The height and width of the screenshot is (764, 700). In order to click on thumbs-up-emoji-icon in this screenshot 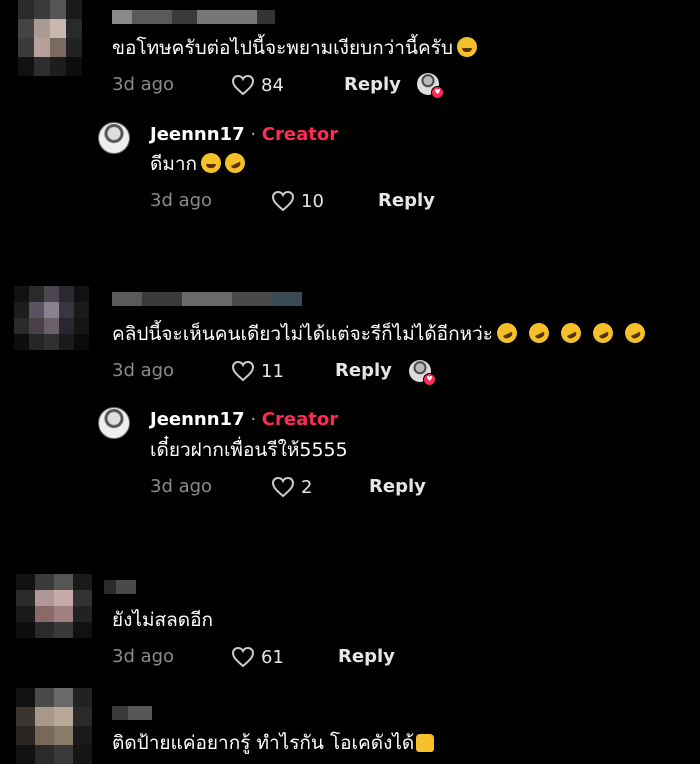, I will do `click(425, 743)`.